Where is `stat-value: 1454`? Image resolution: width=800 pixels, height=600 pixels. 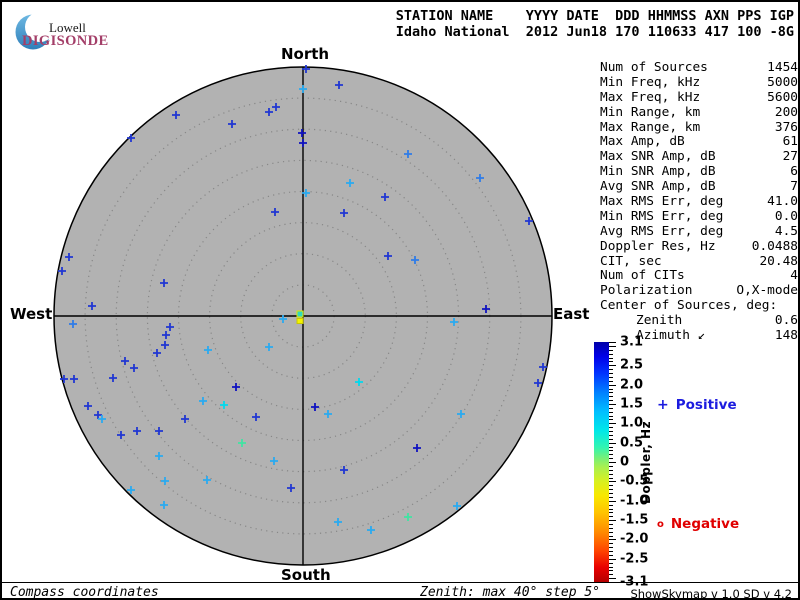
stat-value: 1454 is located at coordinates (782, 67).